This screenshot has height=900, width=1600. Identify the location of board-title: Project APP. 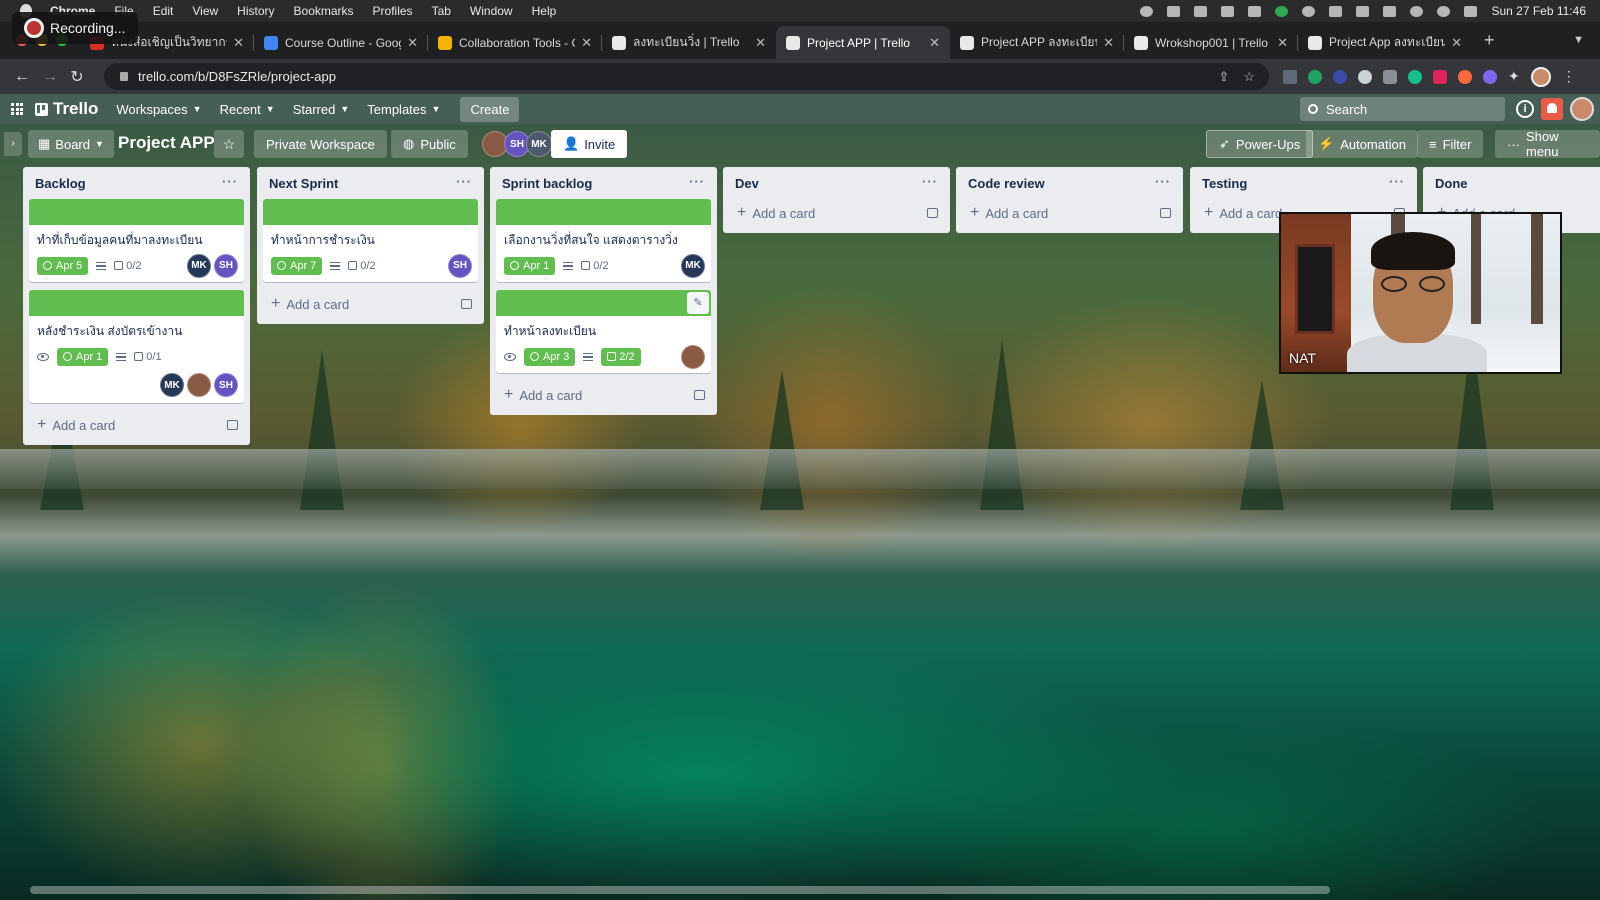
(166, 143).